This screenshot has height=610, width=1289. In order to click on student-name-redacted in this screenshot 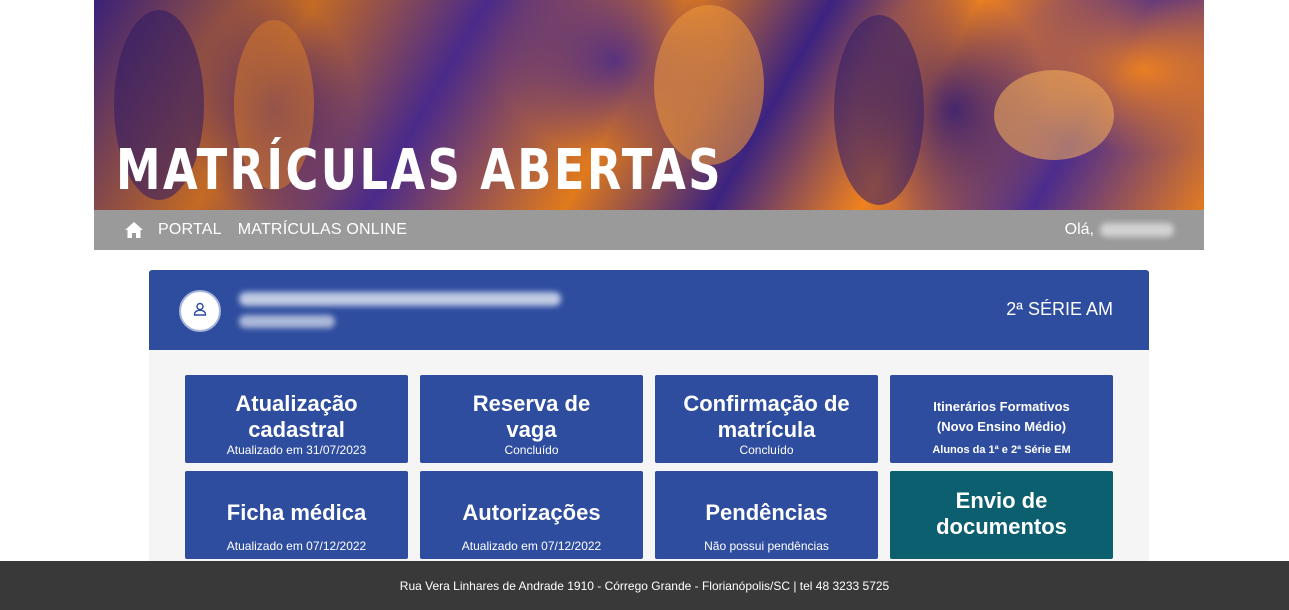, I will do `click(400, 299)`.